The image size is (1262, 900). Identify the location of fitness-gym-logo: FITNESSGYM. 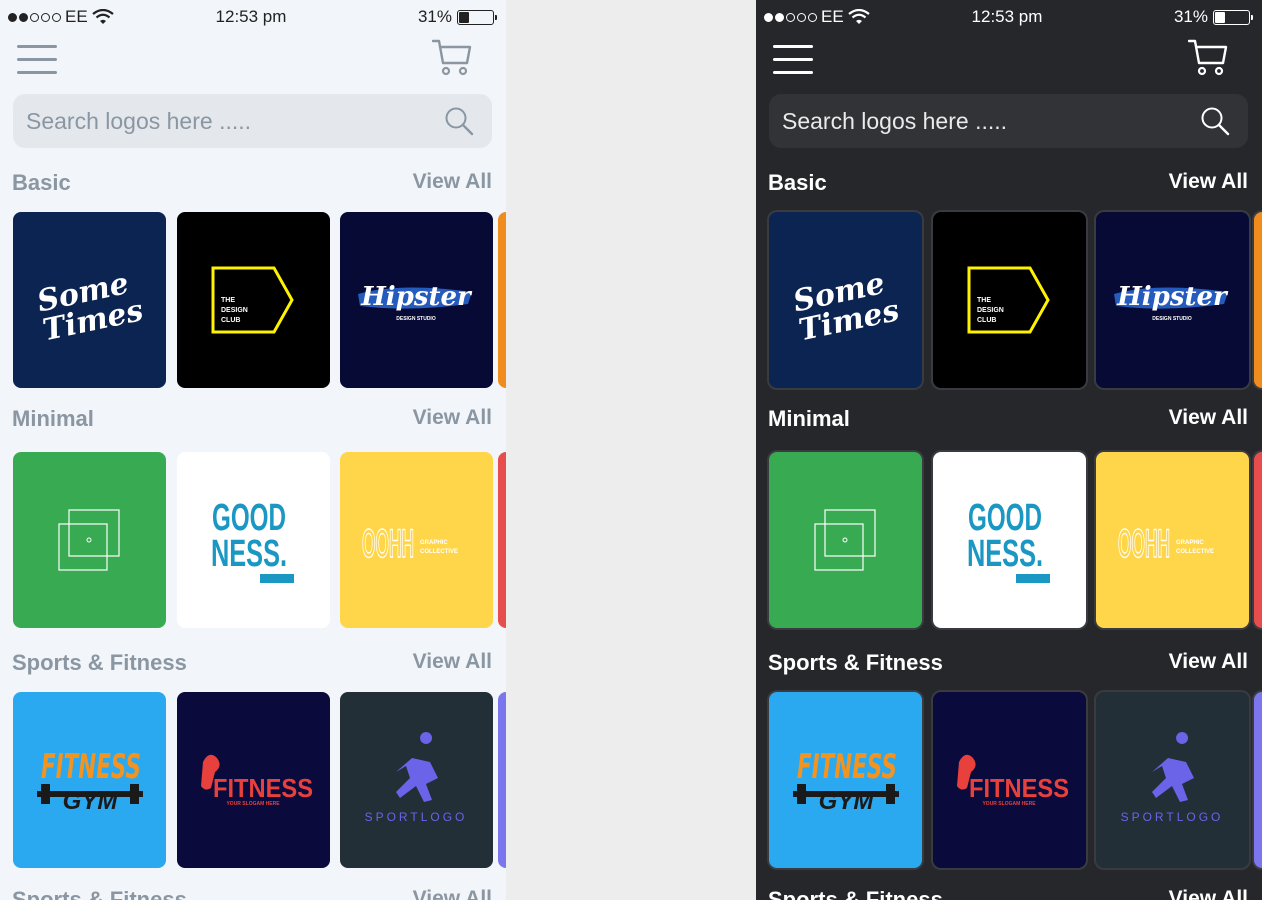
(90, 781).